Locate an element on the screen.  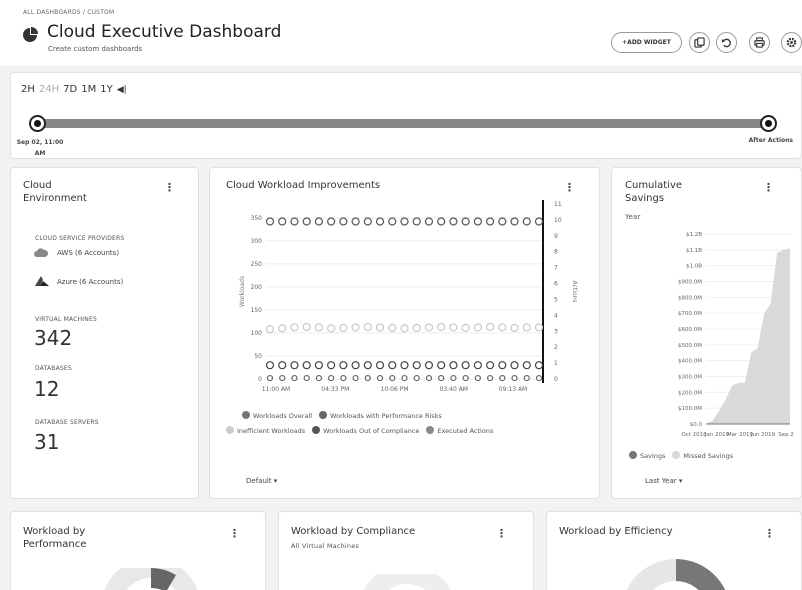
range-24h: 24H is located at coordinates (49, 89).